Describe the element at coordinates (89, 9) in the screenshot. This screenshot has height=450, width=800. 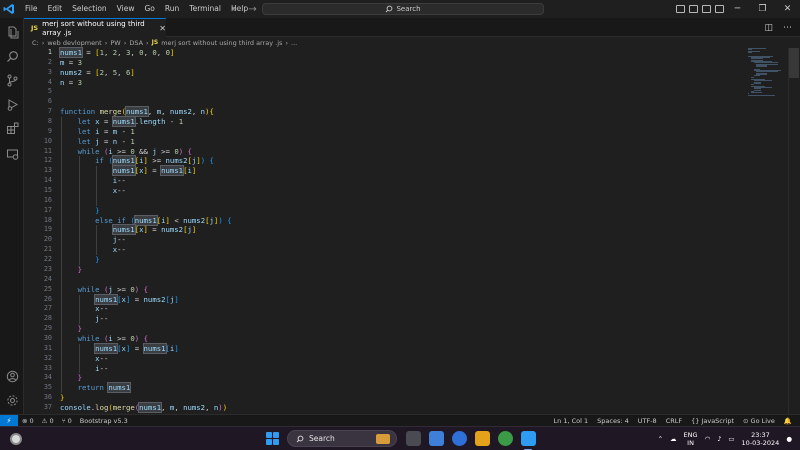
I see `menu-selection: Selection` at that location.